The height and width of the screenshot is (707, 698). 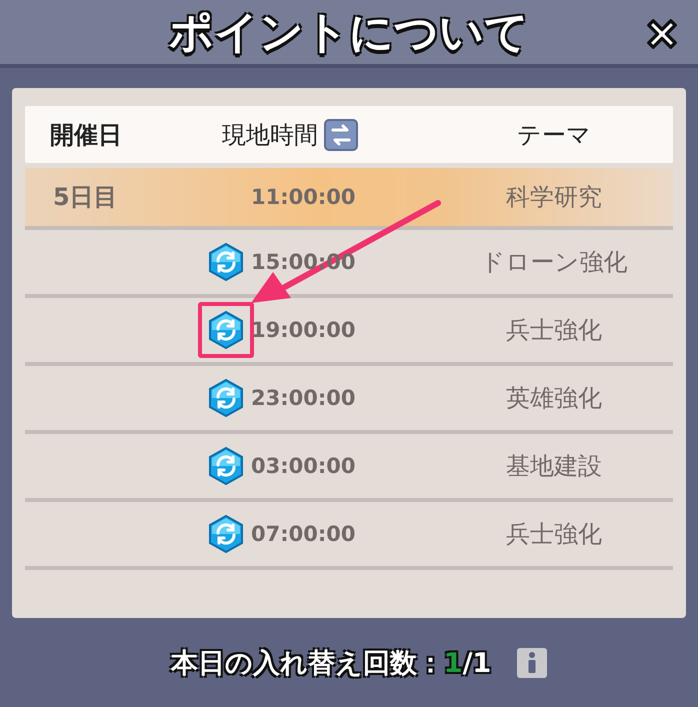 What do you see at coordinates (532, 663) in the screenshot?
I see `info-icon` at bounding box center [532, 663].